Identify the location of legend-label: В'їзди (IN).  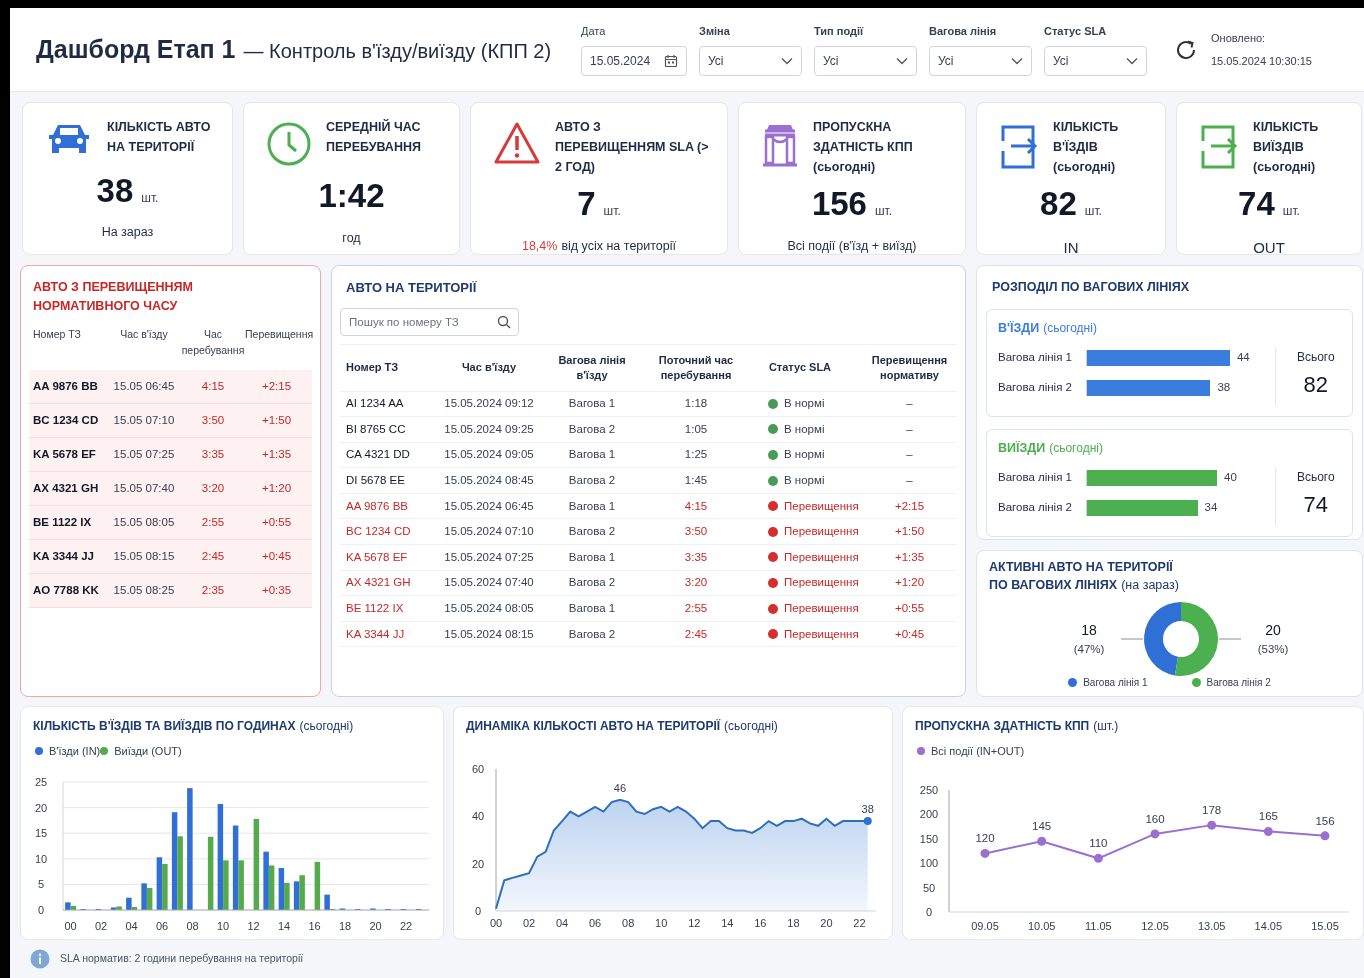
(75, 751).